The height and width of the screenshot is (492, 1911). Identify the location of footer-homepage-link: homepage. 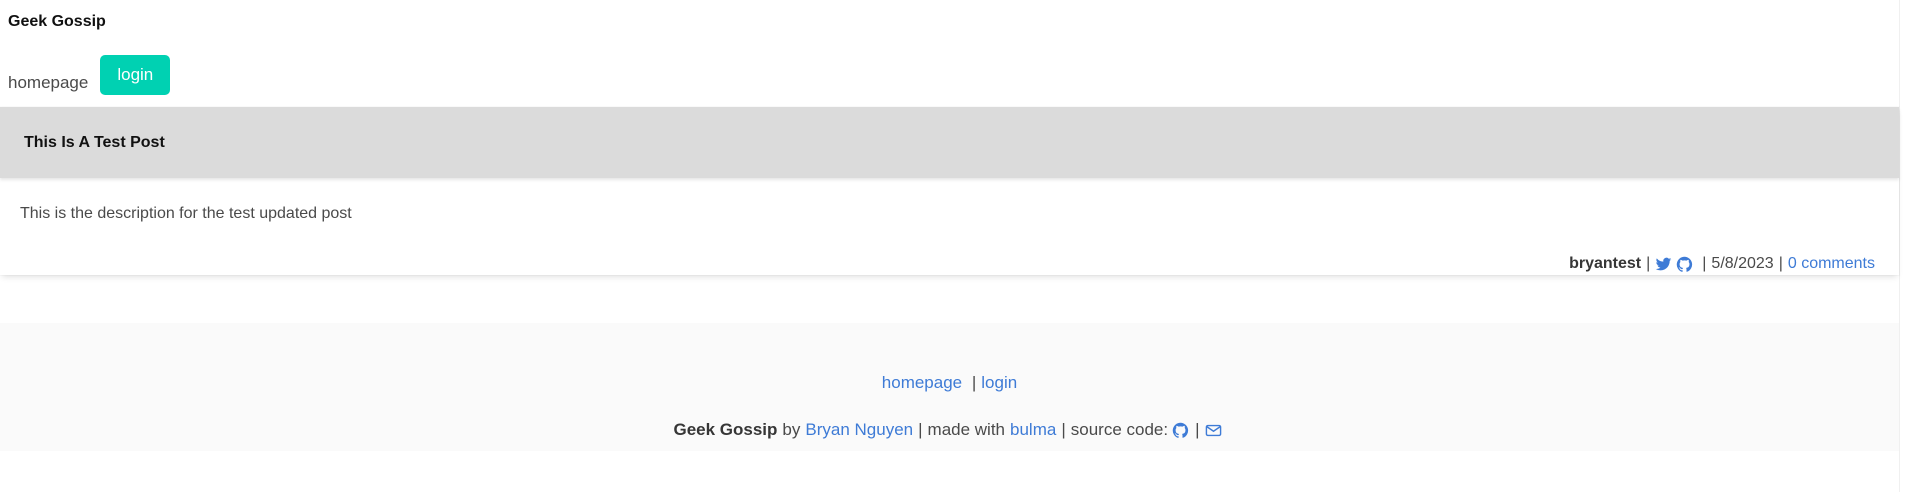
(922, 382).